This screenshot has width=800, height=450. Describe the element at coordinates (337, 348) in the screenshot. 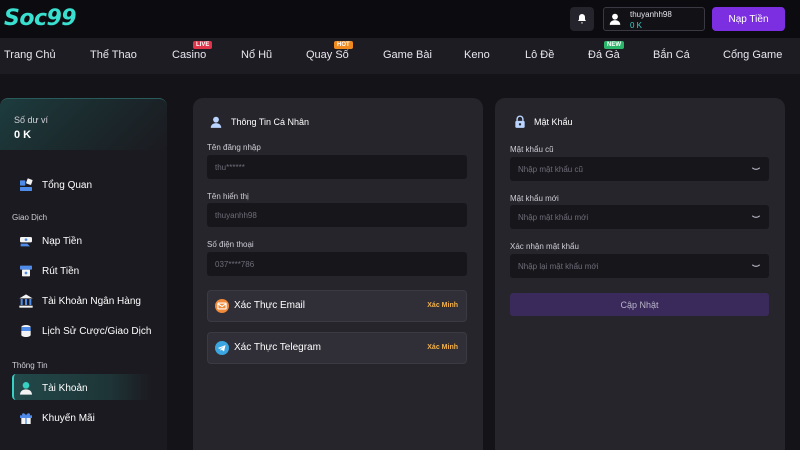

I see `telegram-verify-row: Xác Thực Telegram Xác Minh` at that location.